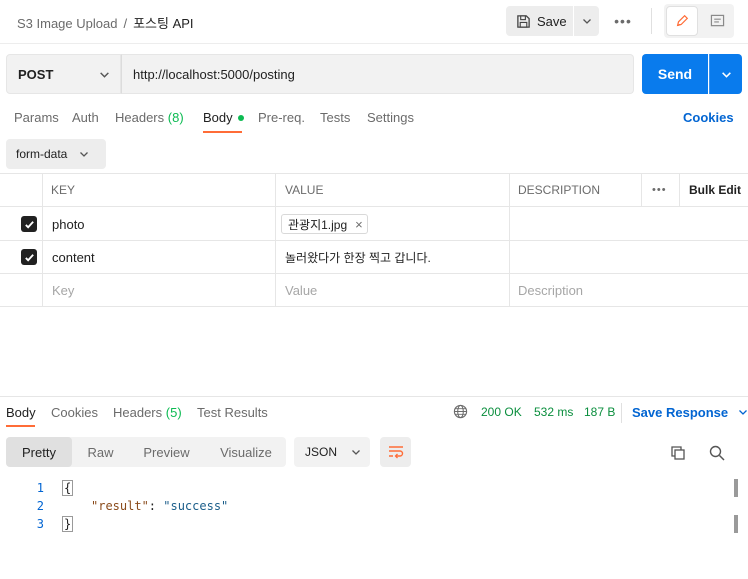 The image size is (748, 579). What do you see at coordinates (550, 290) in the screenshot?
I see `description-placeholder: Description` at bounding box center [550, 290].